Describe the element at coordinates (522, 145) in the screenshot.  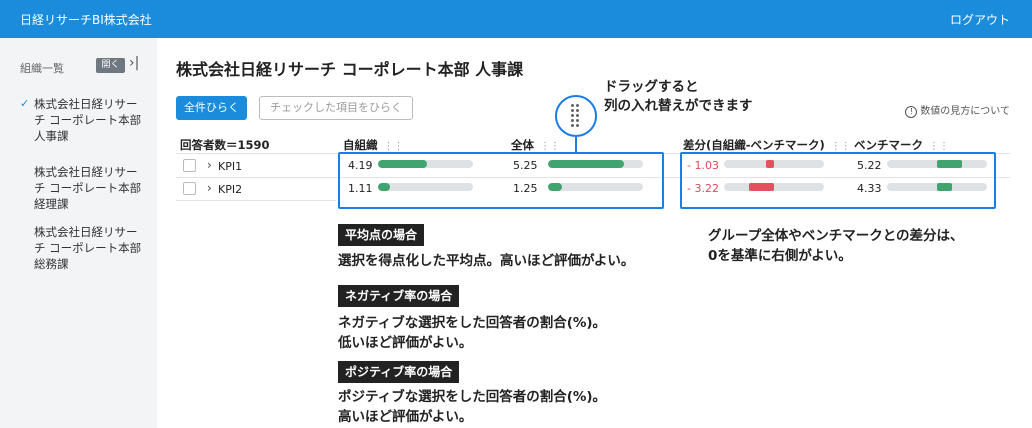
I see `column-label: 全体` at that location.